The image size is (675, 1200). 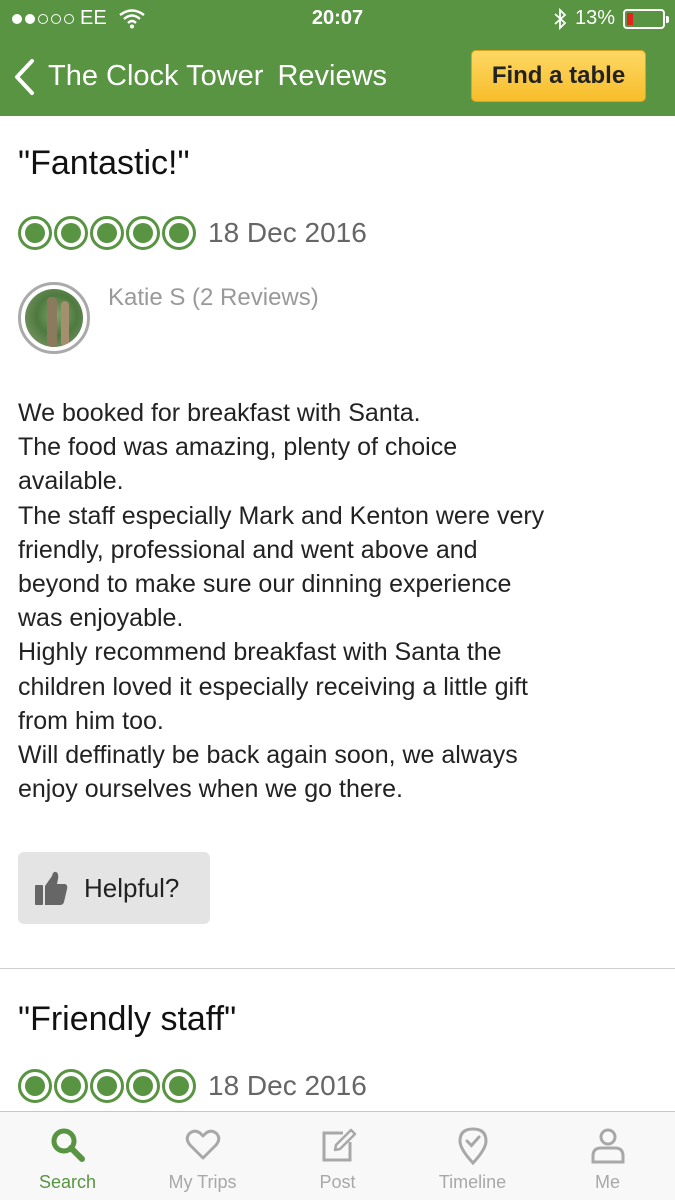 What do you see at coordinates (213, 319) in the screenshot?
I see `author-name: Katie S (2 Reviews)` at bounding box center [213, 319].